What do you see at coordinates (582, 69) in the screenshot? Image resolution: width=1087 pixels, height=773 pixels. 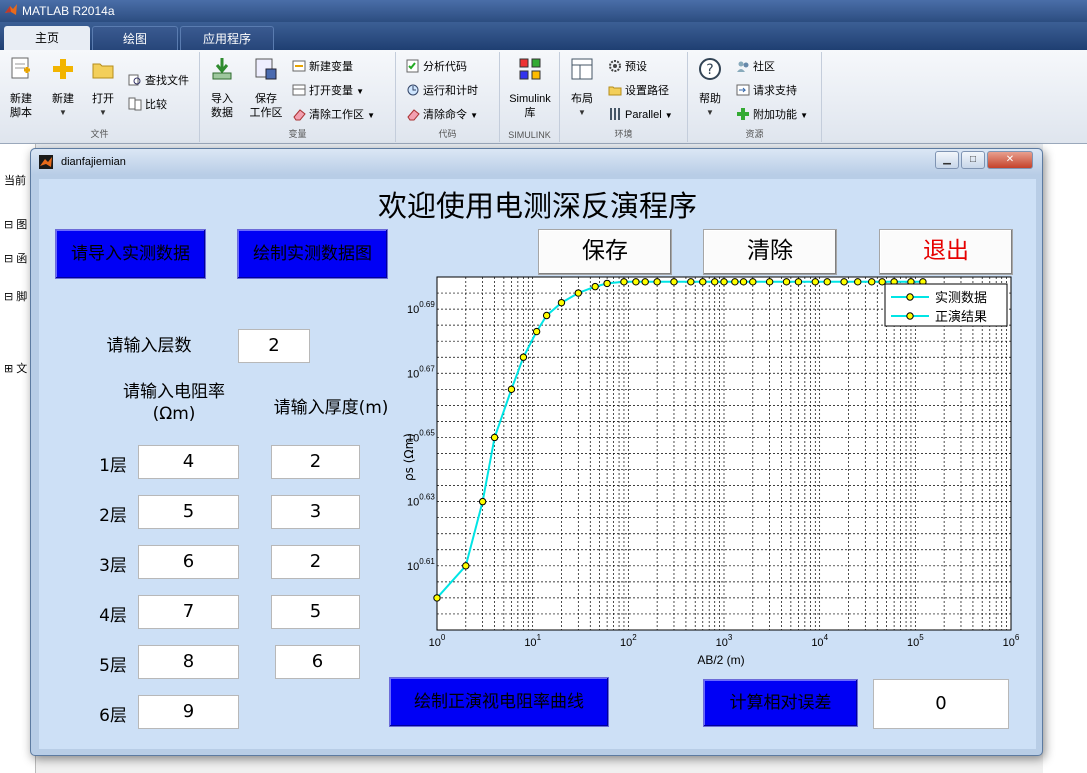 I see `layout-icon` at bounding box center [582, 69].